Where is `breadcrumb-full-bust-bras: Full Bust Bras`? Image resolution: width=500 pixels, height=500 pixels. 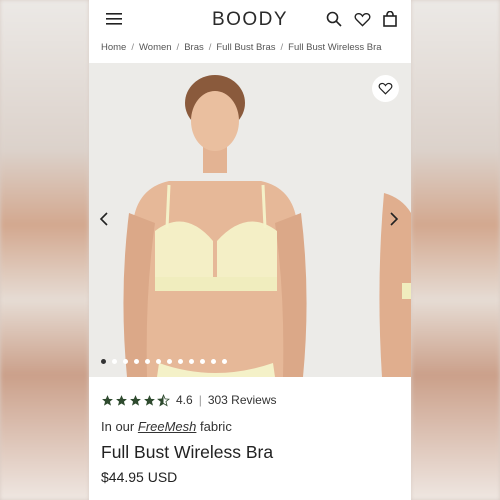 breadcrumb-full-bust-bras: Full Bust Bras is located at coordinates (245, 47).